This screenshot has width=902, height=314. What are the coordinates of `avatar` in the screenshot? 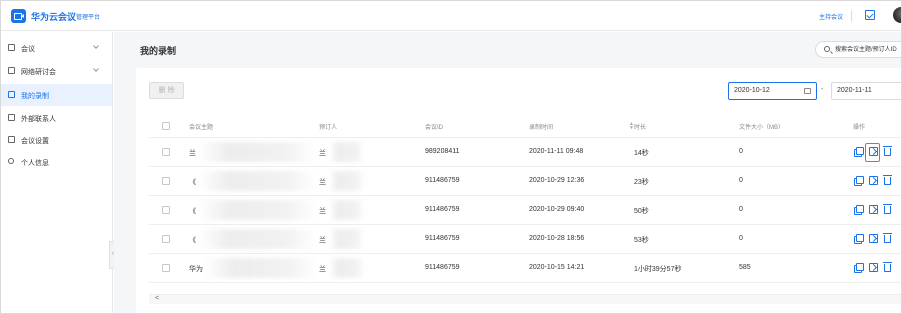 It's located at (897, 15).